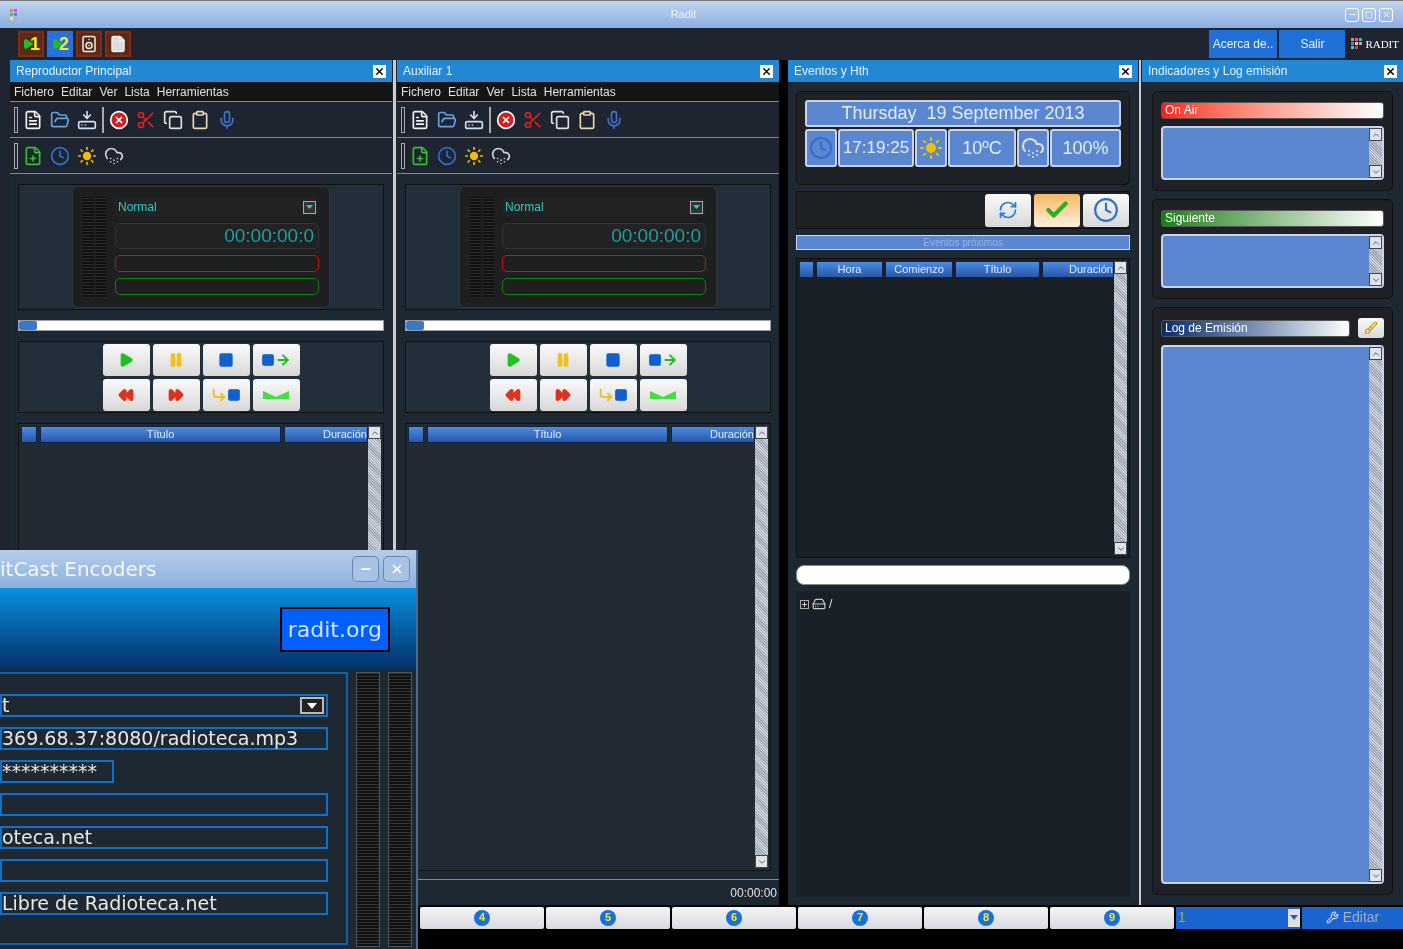 This screenshot has height=949, width=1403. Describe the element at coordinates (164, 837) in the screenshot. I see `input-field: oteca.net` at that location.